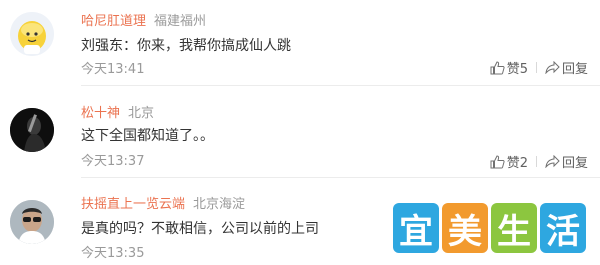 The height and width of the screenshot is (265, 600). Describe the element at coordinates (219, 204) in the screenshot. I see `location-label: 北京海淀` at that location.